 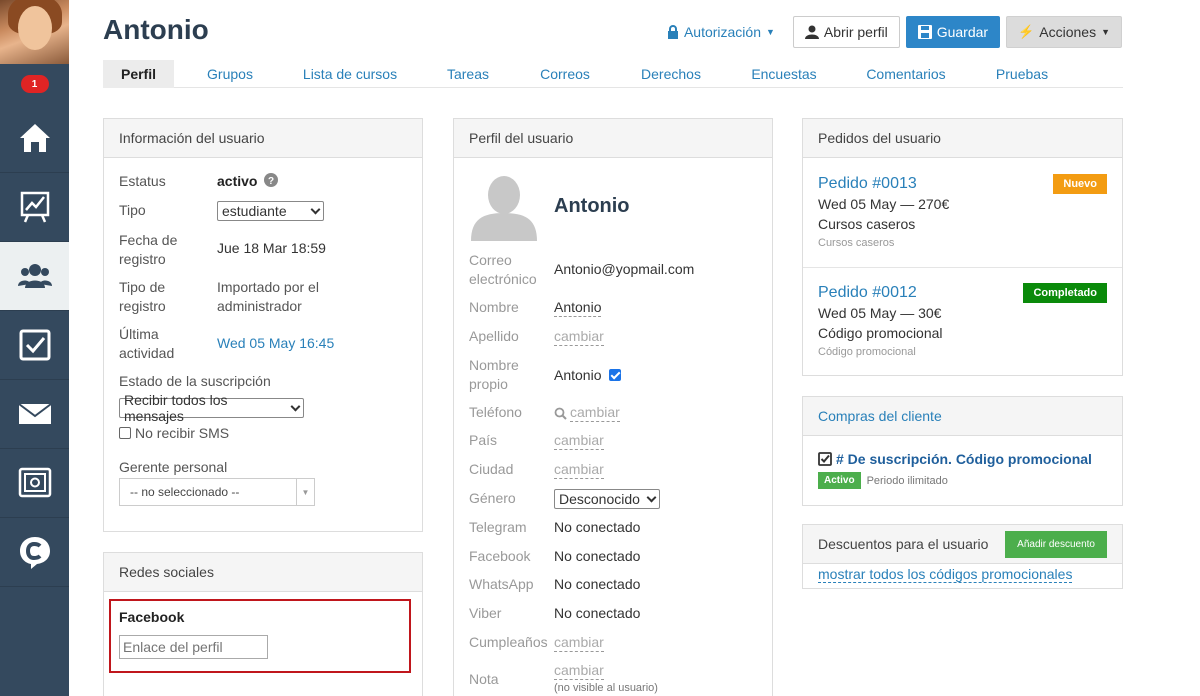 I want to click on tab-tareas: Tareas, so click(x=468, y=74).